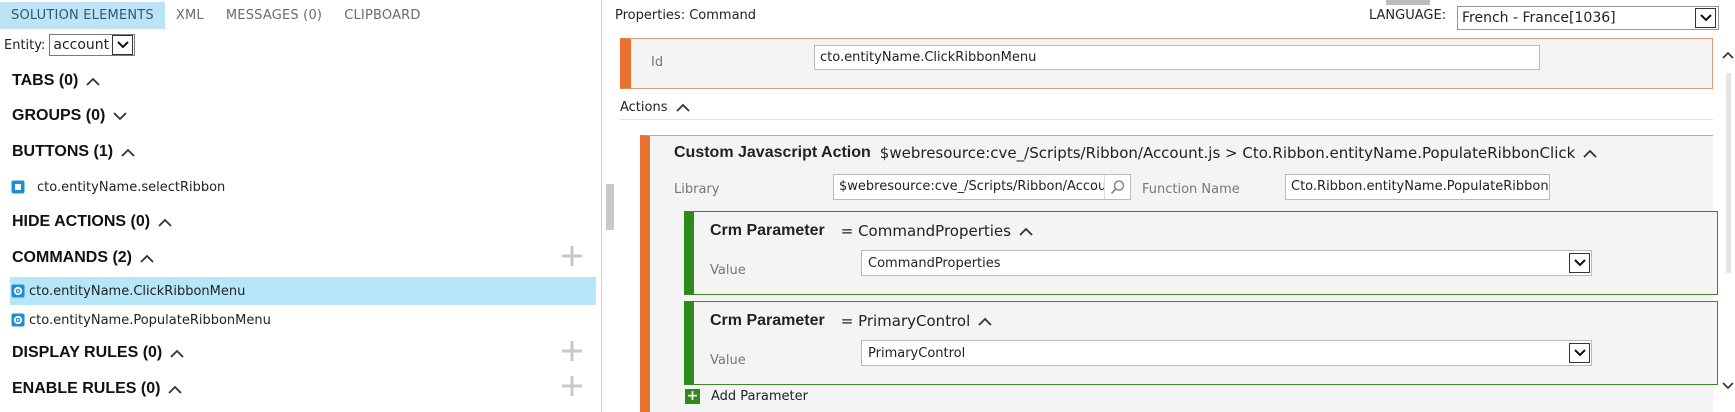  I want to click on language-label: LANGUAGE:, so click(1408, 15).